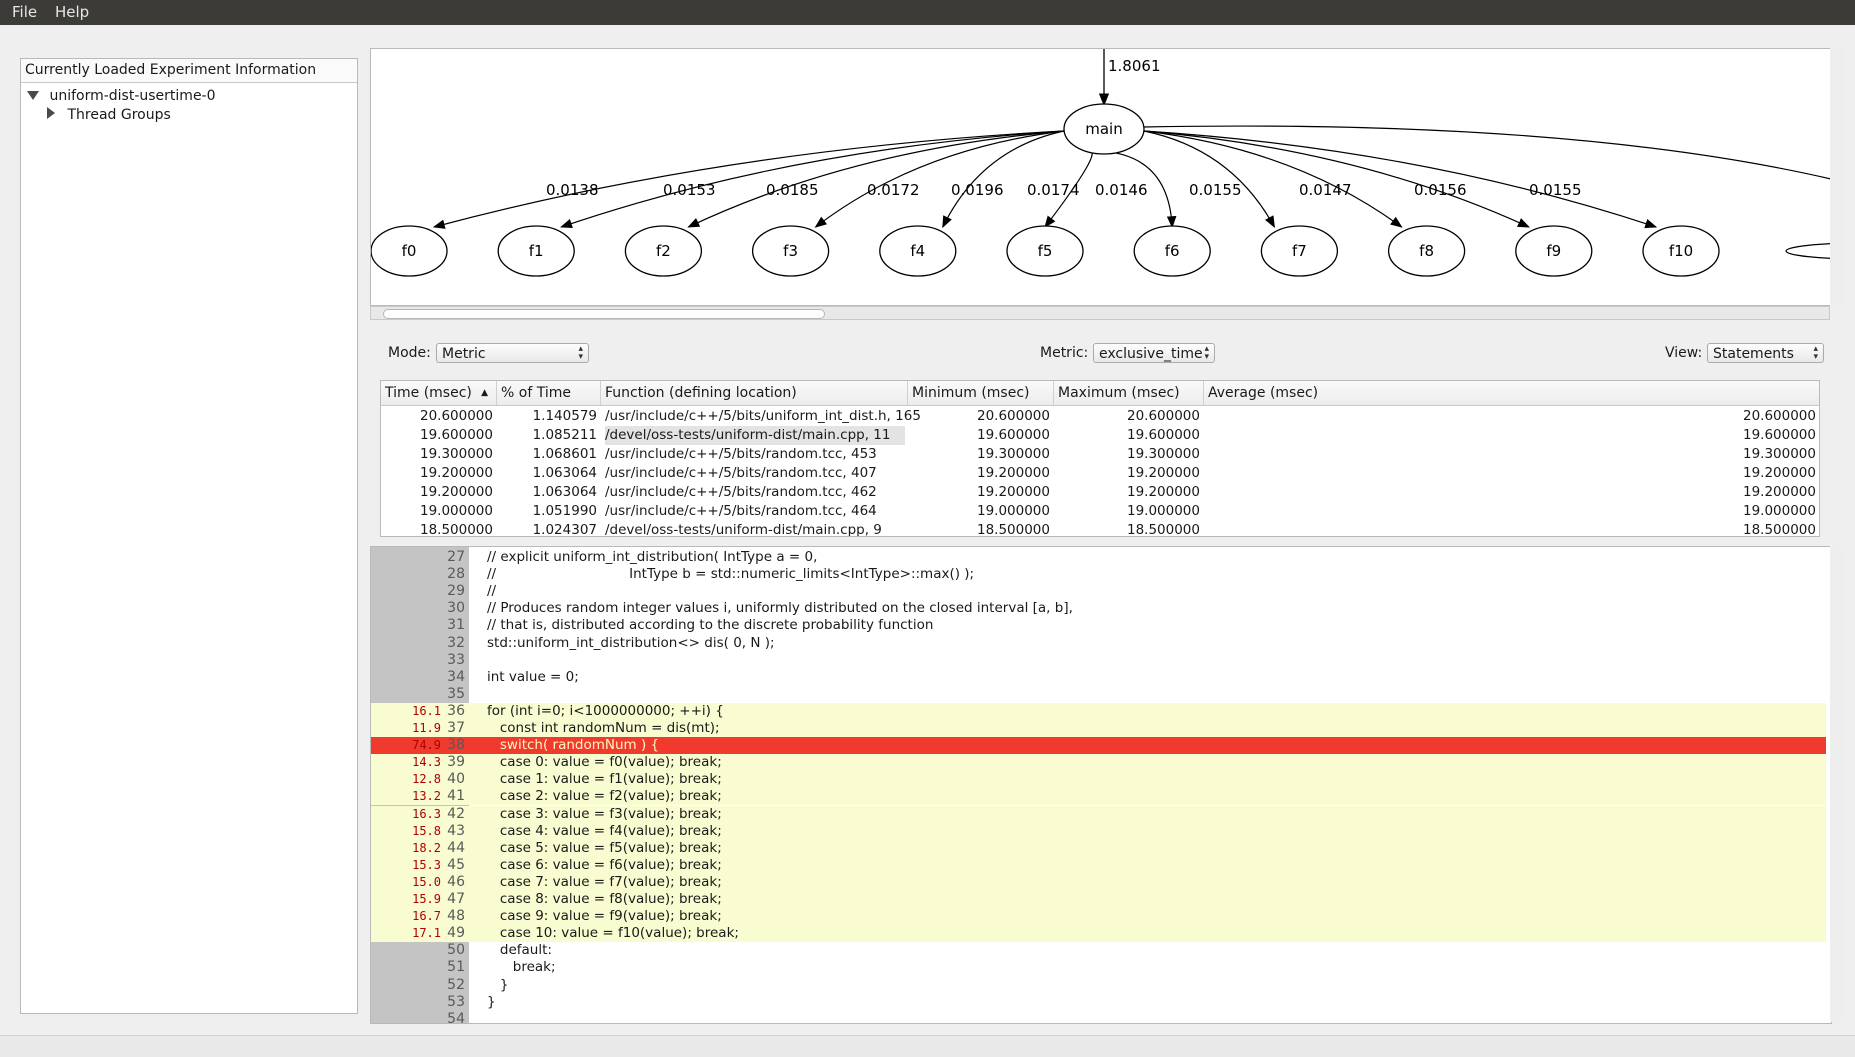  Describe the element at coordinates (1426, 251) in the screenshot. I see `graph-node-f8: f8` at that location.